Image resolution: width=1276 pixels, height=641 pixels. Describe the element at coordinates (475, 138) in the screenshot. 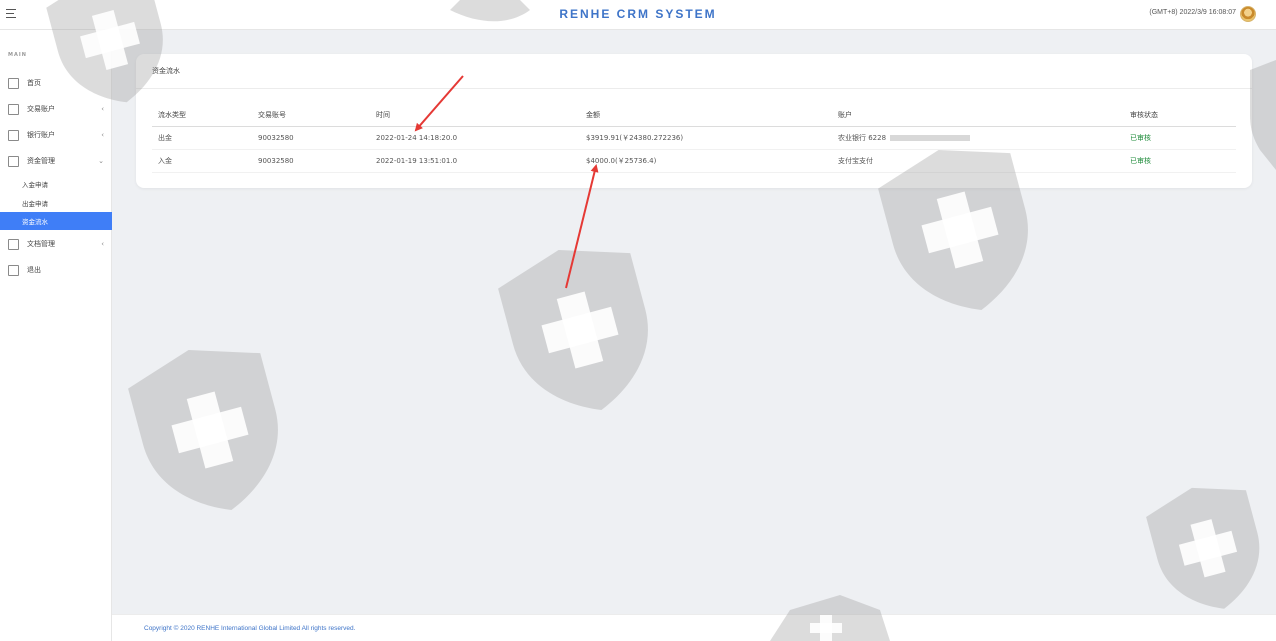

I see `cell-time: 2022-01-24 14:18:20.0` at that location.